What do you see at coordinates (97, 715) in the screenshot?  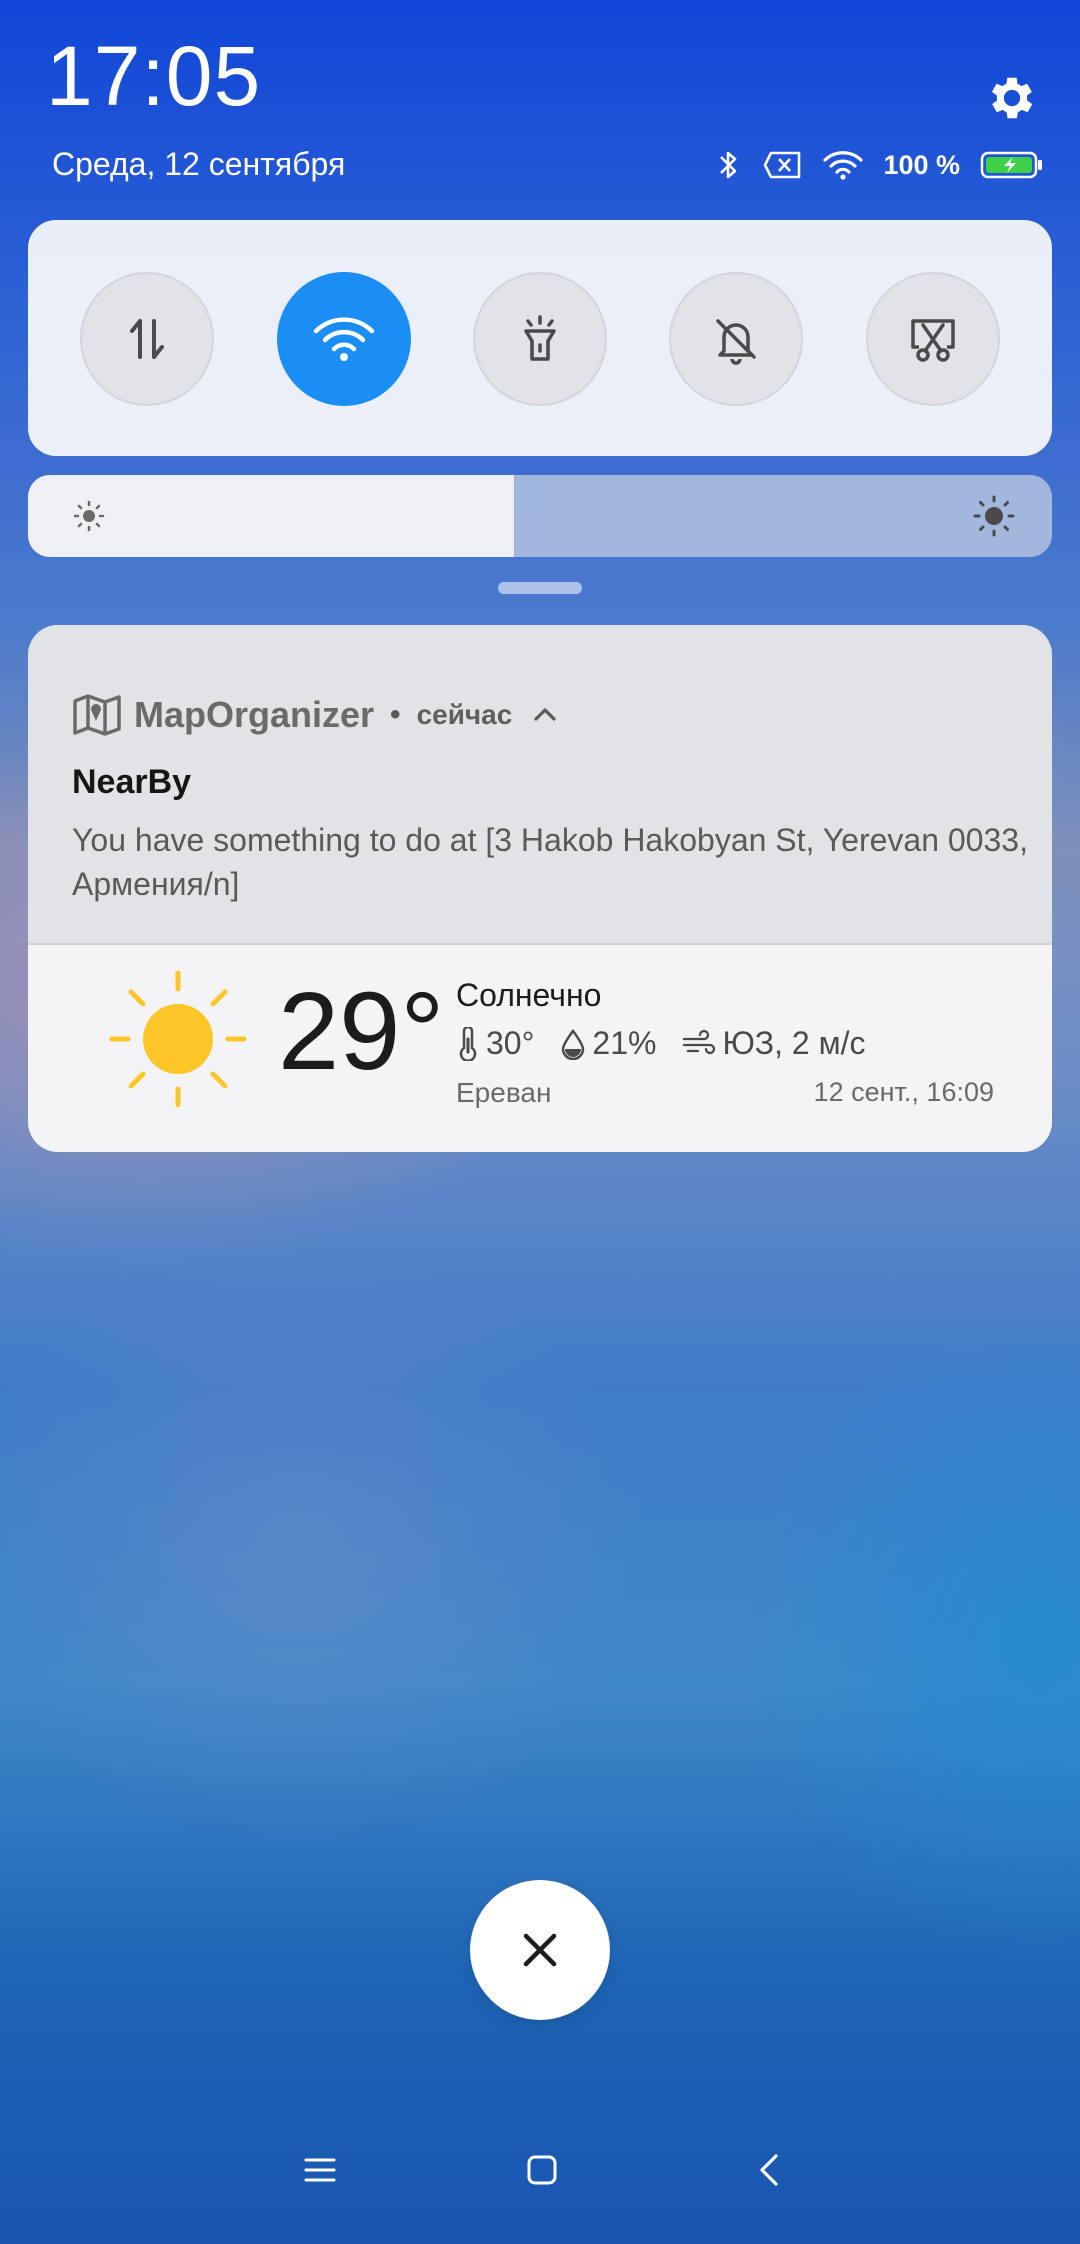 I see `map-icon` at bounding box center [97, 715].